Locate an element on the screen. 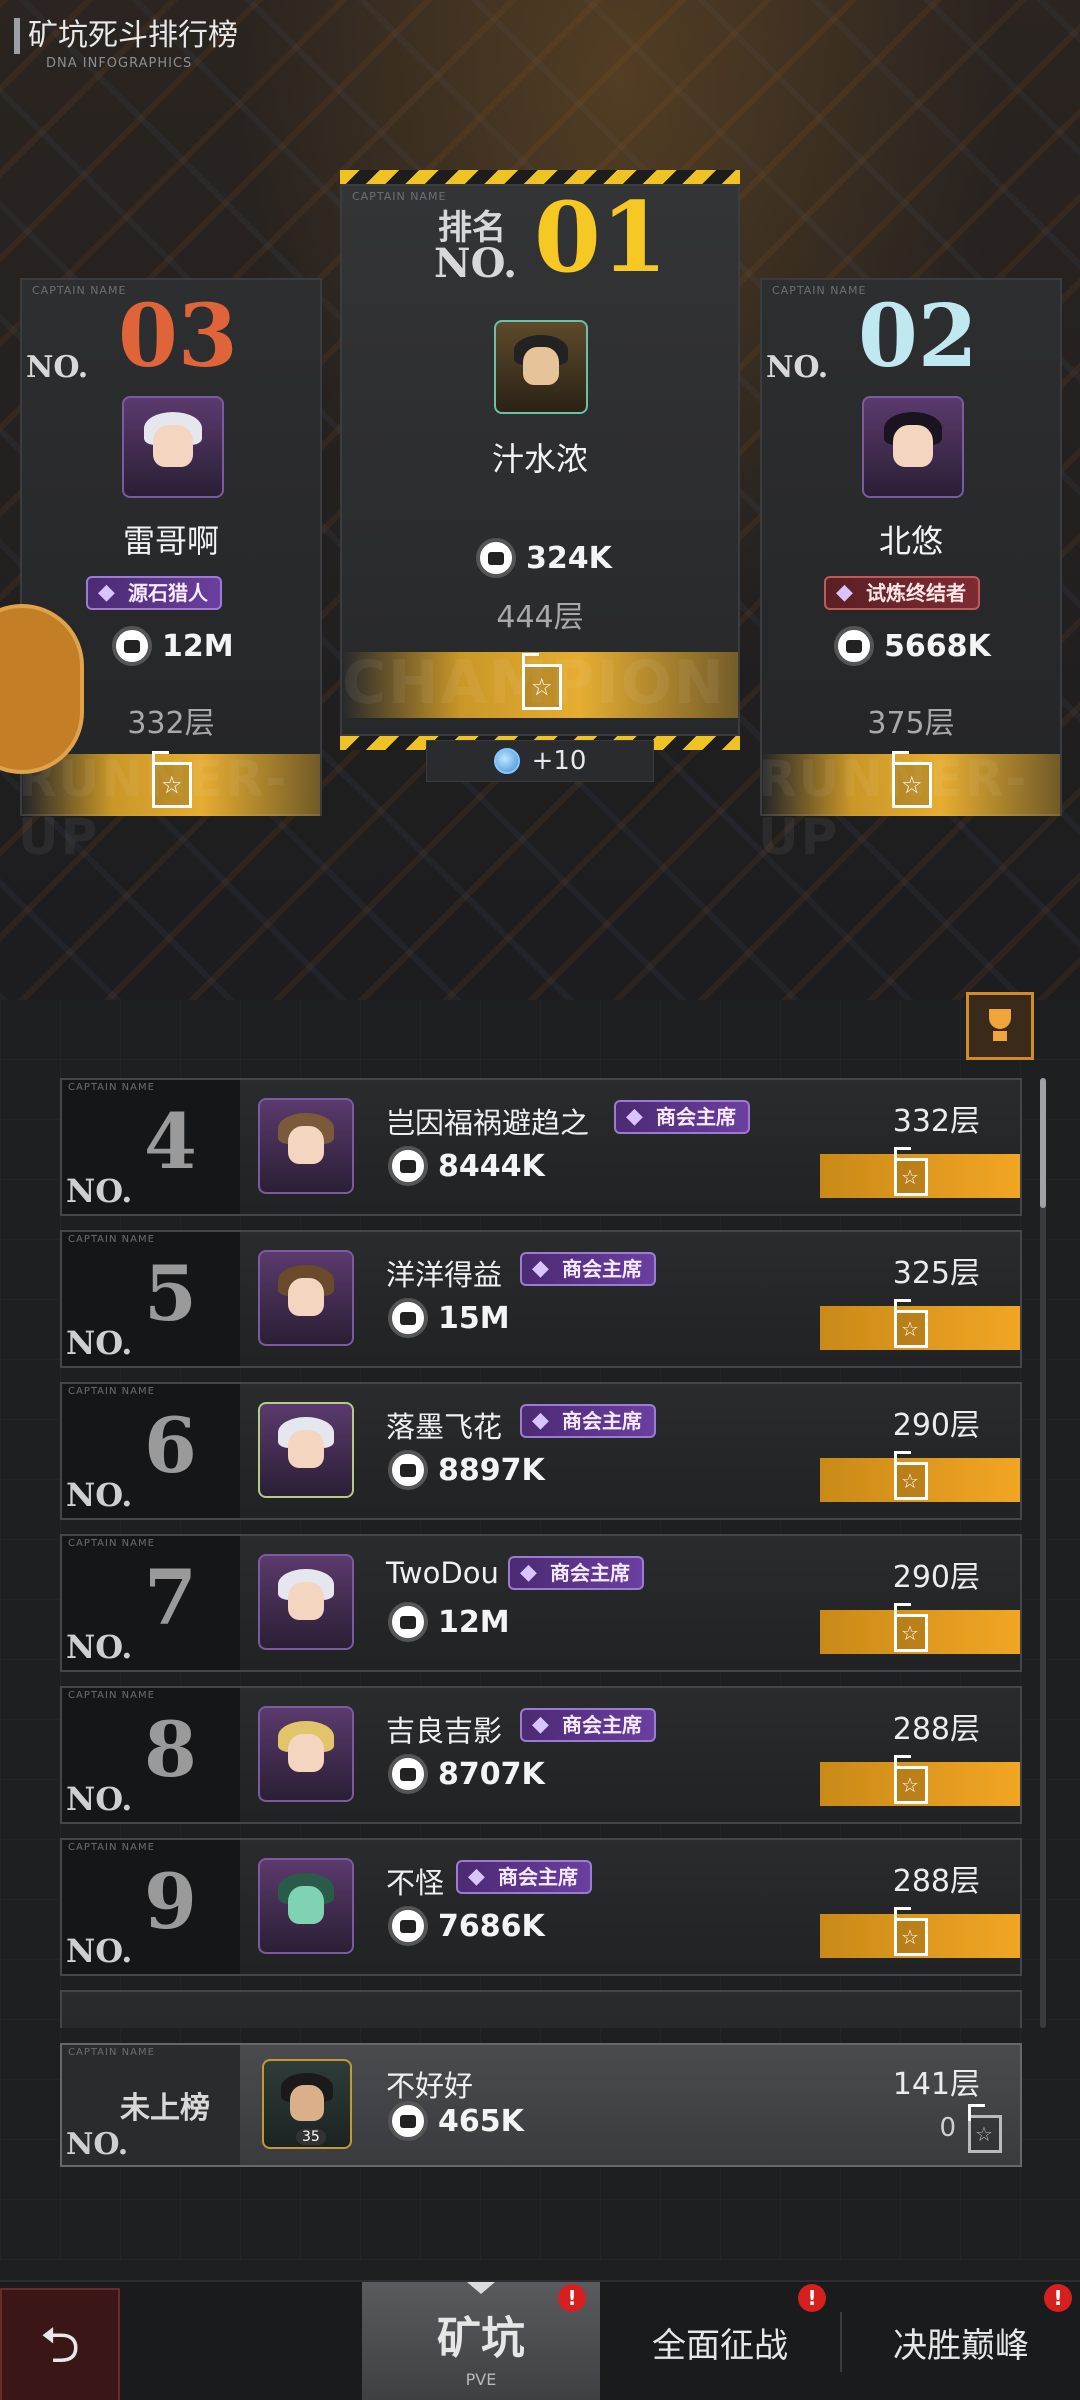  rank-number: 02 is located at coordinates (918, 336).